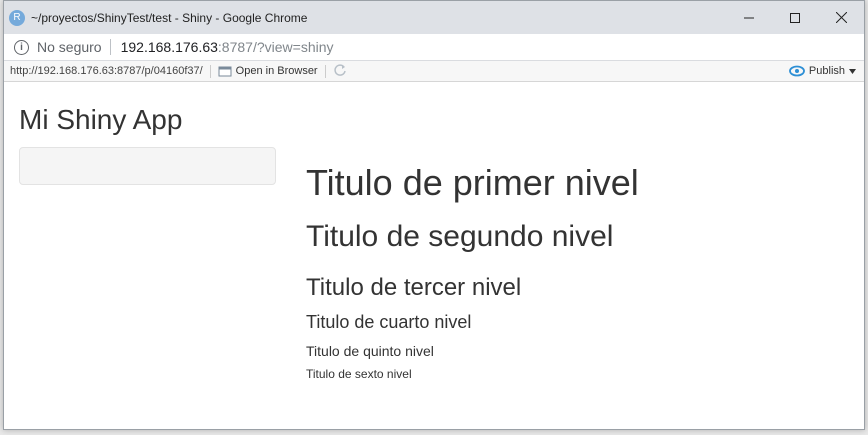 The image size is (868, 435). I want to click on close-icon, so click(841, 17).